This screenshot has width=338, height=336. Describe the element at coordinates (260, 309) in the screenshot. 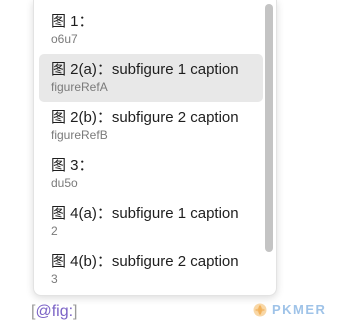

I see `pkmer-logo-icon` at that location.